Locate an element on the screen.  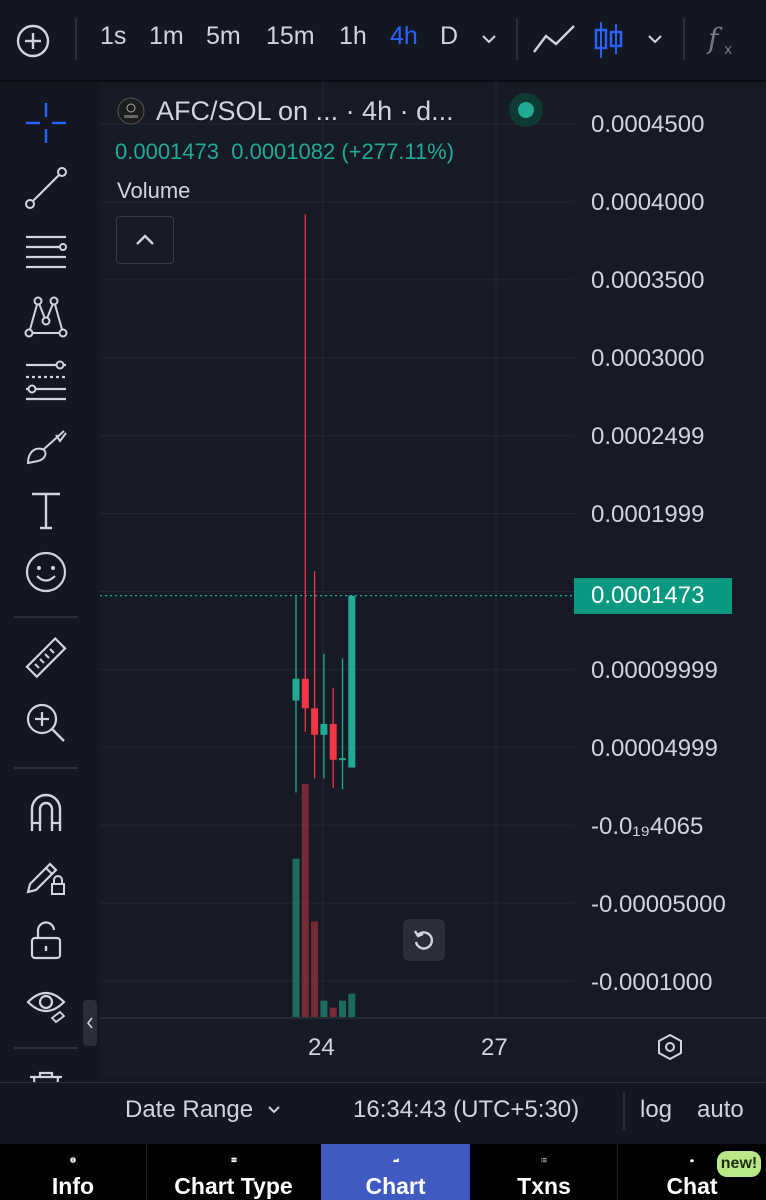
date-range-label: Date Range is located at coordinates (189, 1109).